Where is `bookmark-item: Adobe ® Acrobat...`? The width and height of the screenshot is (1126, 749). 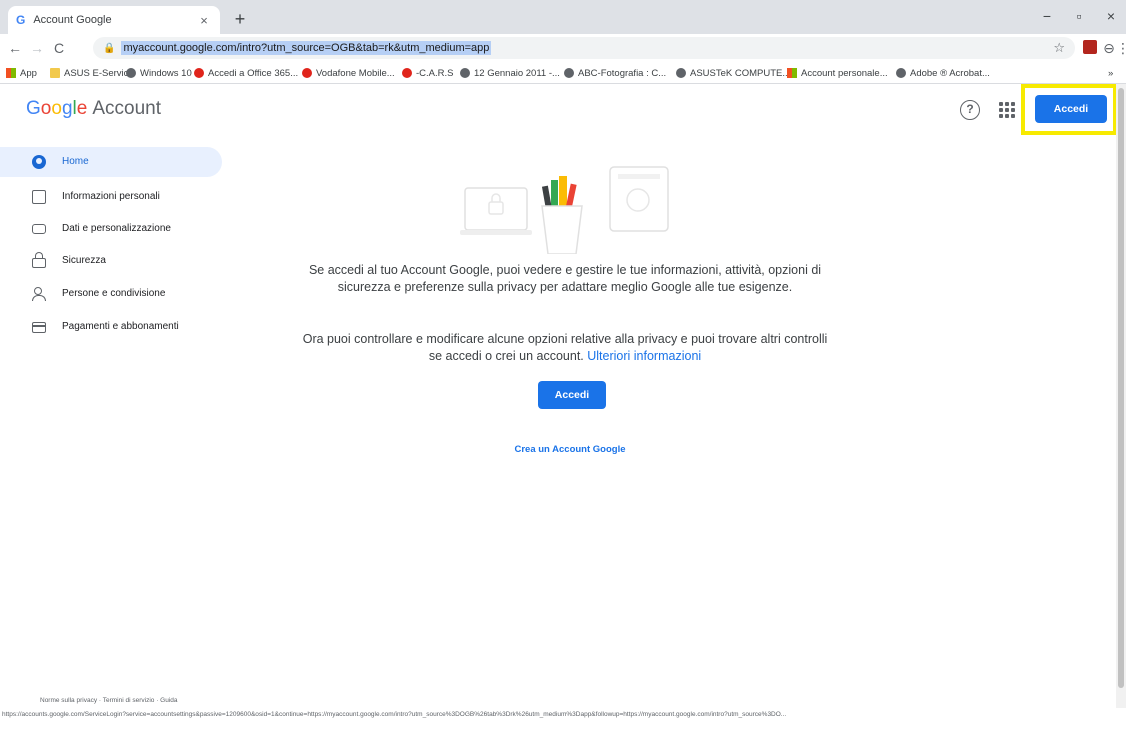 bookmark-item: Adobe ® Acrobat... is located at coordinates (943, 73).